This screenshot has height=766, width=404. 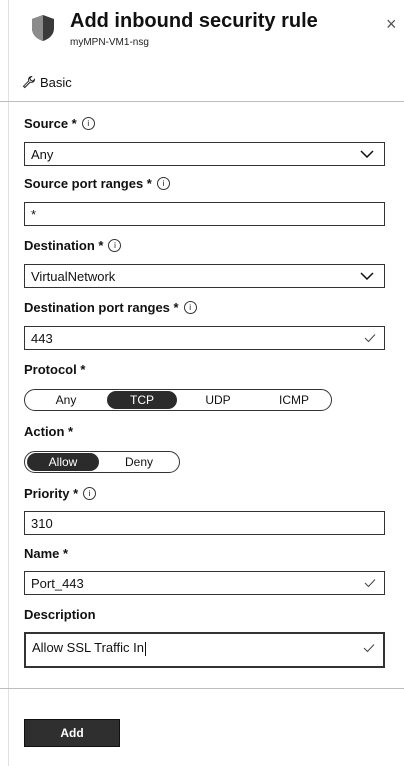 What do you see at coordinates (204, 154) in the screenshot?
I see `source-select: Any` at bounding box center [204, 154].